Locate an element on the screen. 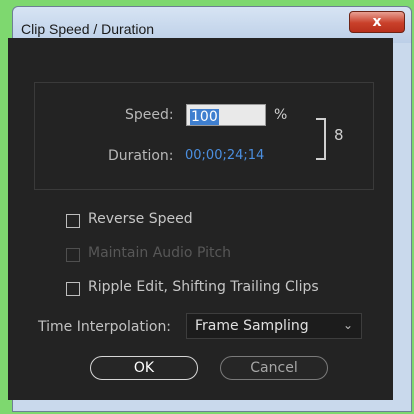 The height and width of the screenshot is (414, 414). close-button: x is located at coordinates (377, 22).